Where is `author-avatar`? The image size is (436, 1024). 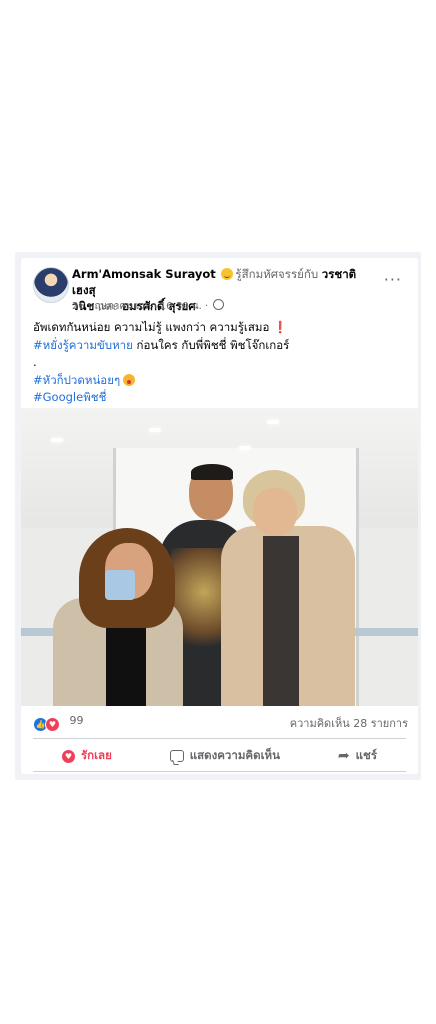 author-avatar is located at coordinates (51, 285).